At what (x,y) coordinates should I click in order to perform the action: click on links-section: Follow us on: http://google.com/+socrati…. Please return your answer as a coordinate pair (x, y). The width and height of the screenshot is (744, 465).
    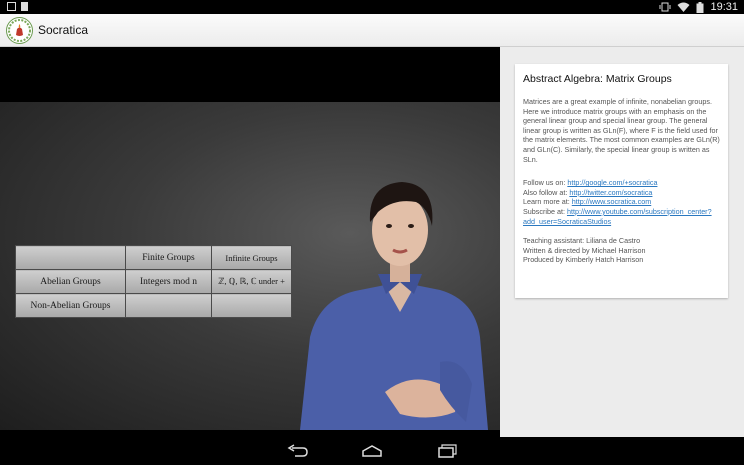
    Looking at the image, I should click on (621, 202).